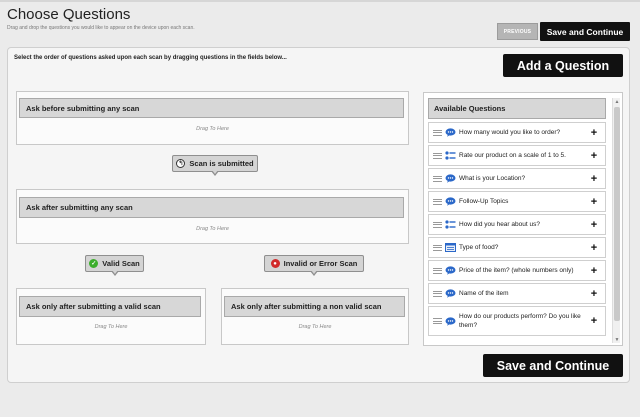 The height and width of the screenshot is (417, 640). I want to click on question-item: How did you hear about us? +, so click(517, 224).